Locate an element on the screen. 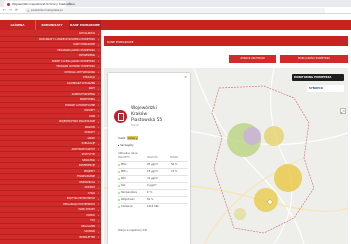  sidebar-item-label: KALENDARZ WYDARZEŃ is located at coordinates (81, 83).